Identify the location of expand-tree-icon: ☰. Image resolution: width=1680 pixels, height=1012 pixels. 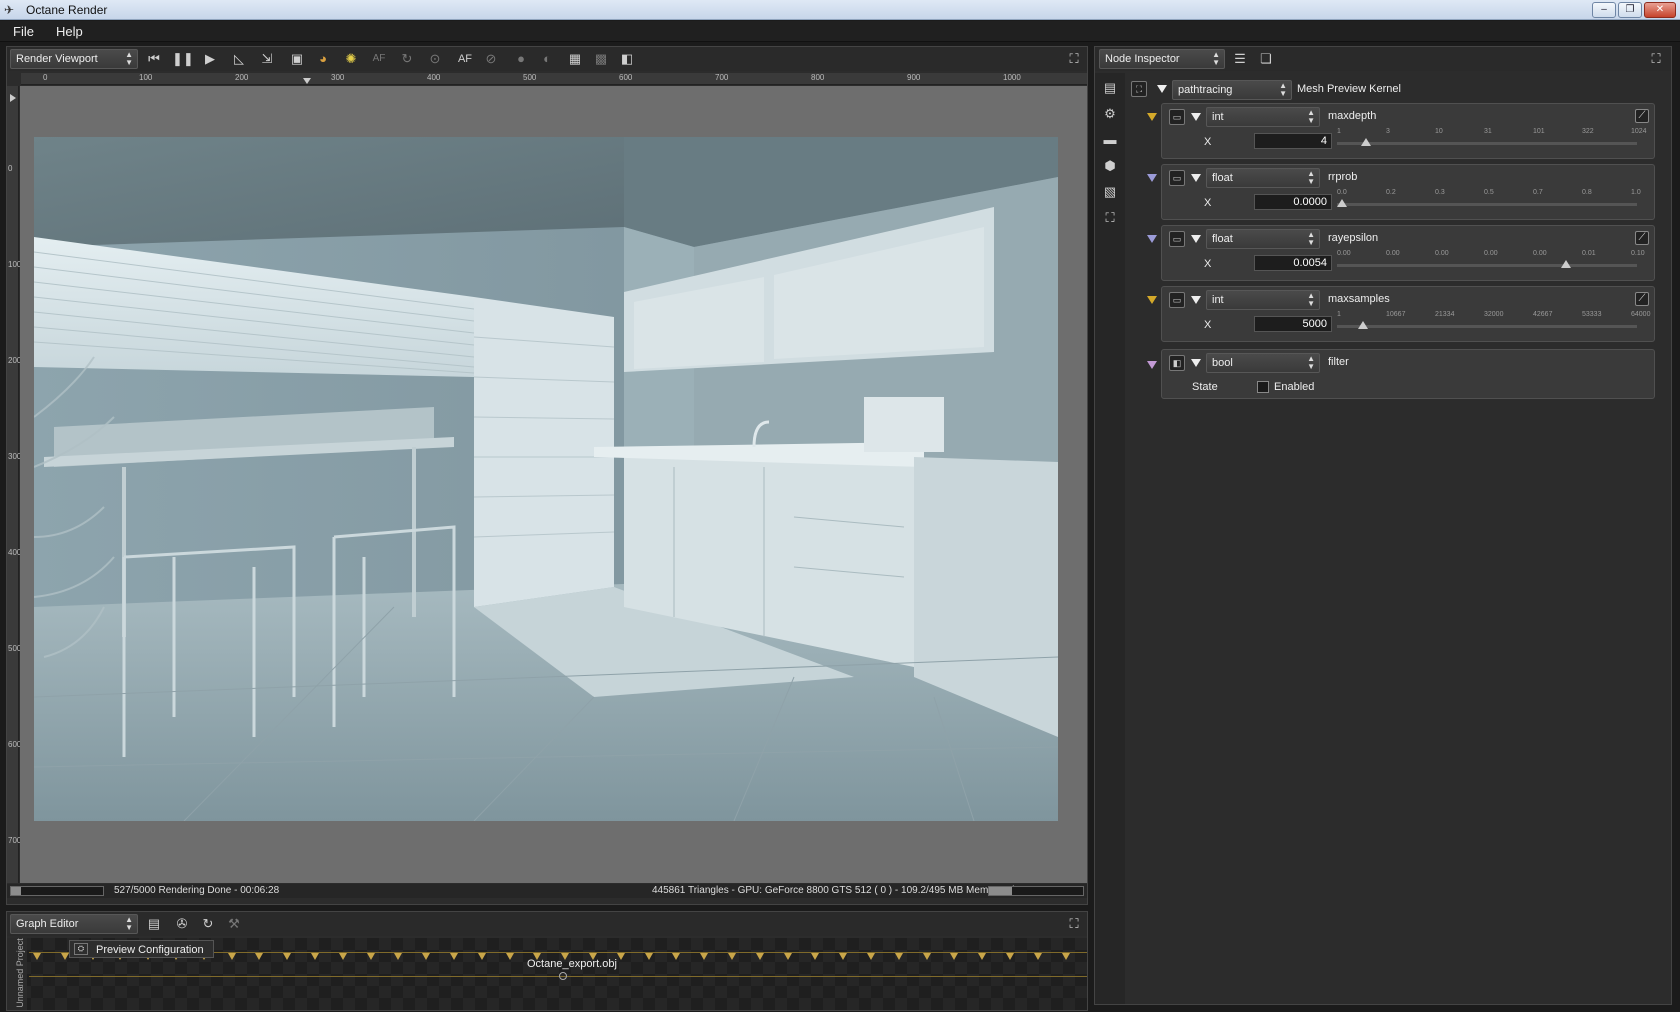
(1240, 59).